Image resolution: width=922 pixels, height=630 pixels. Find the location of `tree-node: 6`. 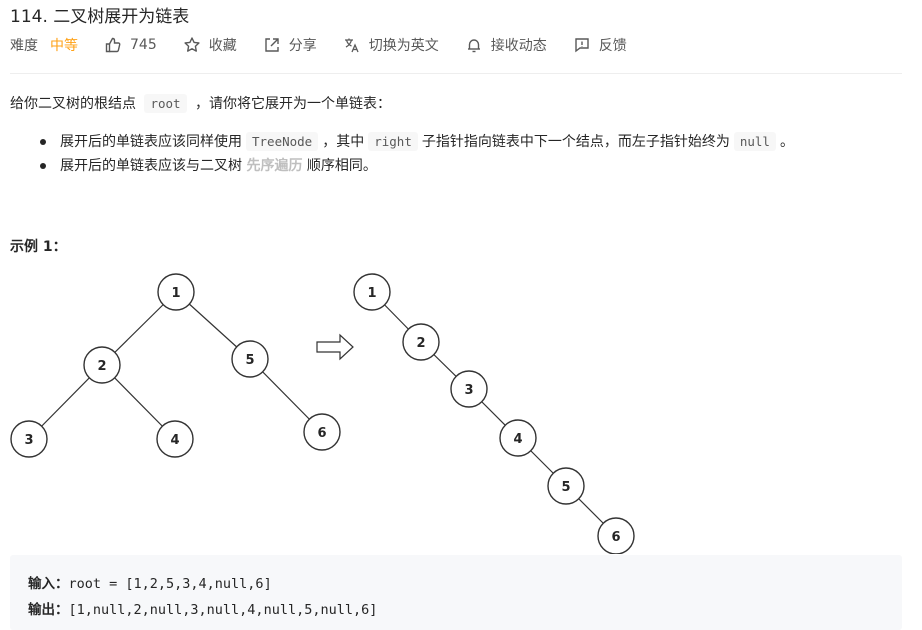

tree-node: 6 is located at coordinates (322, 432).